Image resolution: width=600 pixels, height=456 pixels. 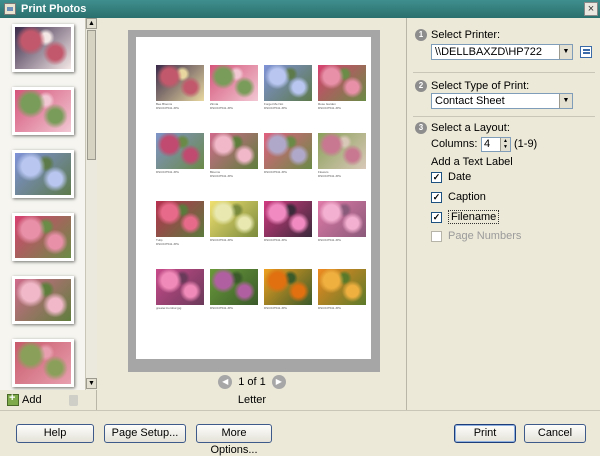 What do you see at coordinates (91, 204) in the screenshot?
I see `thumbnail-scrollbar: ▲ ▼` at bounding box center [91, 204].